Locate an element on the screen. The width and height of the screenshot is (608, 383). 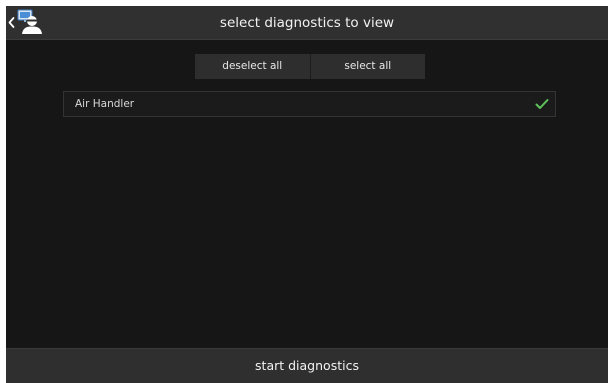
technician-monitor-icon is located at coordinates (29, 21).